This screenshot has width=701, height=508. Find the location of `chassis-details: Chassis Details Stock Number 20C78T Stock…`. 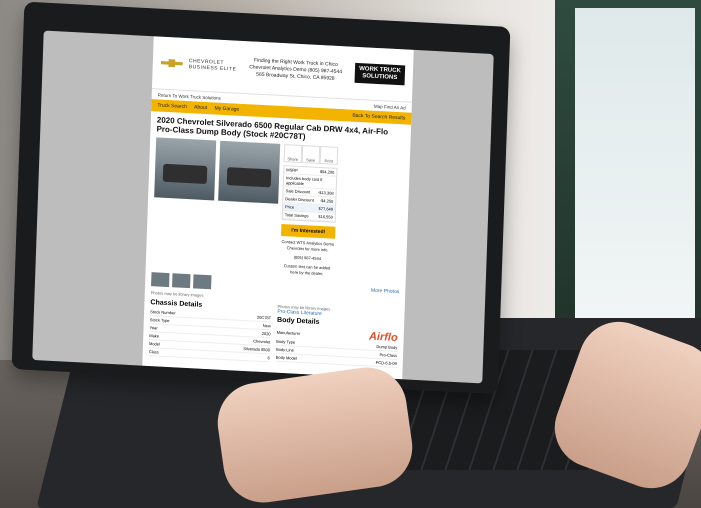

chassis-details: Chassis Details Stock Number 20C78T Stock… is located at coordinates (210, 330).